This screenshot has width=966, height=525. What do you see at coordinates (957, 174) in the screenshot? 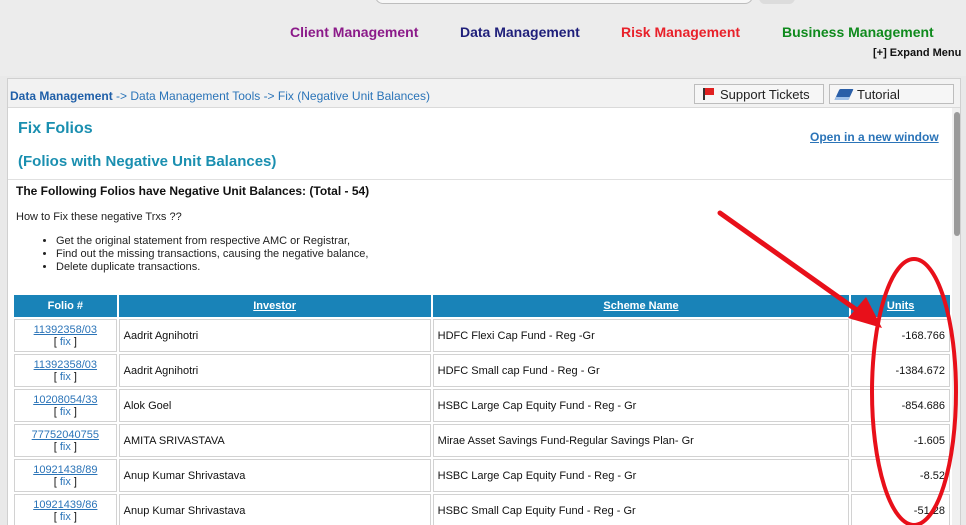
I see `scrollbar-thumb` at bounding box center [957, 174].